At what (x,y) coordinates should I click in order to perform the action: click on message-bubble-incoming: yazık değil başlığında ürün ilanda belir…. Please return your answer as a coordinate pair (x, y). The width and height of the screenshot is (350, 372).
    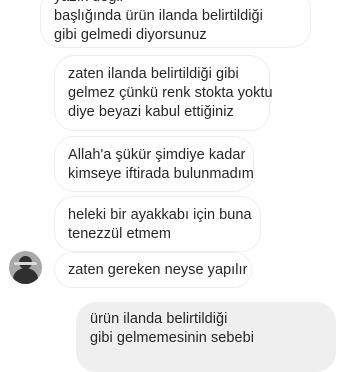
    Looking at the image, I should click on (175, 24).